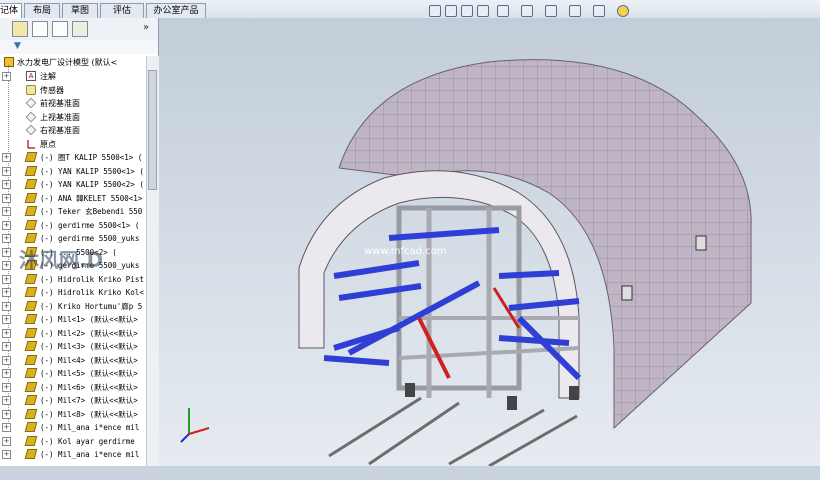  Describe the element at coordinates (73, 400) in the screenshot. I see `tree-item: + (-) Mil<7> (默认<<默认>` at that location.